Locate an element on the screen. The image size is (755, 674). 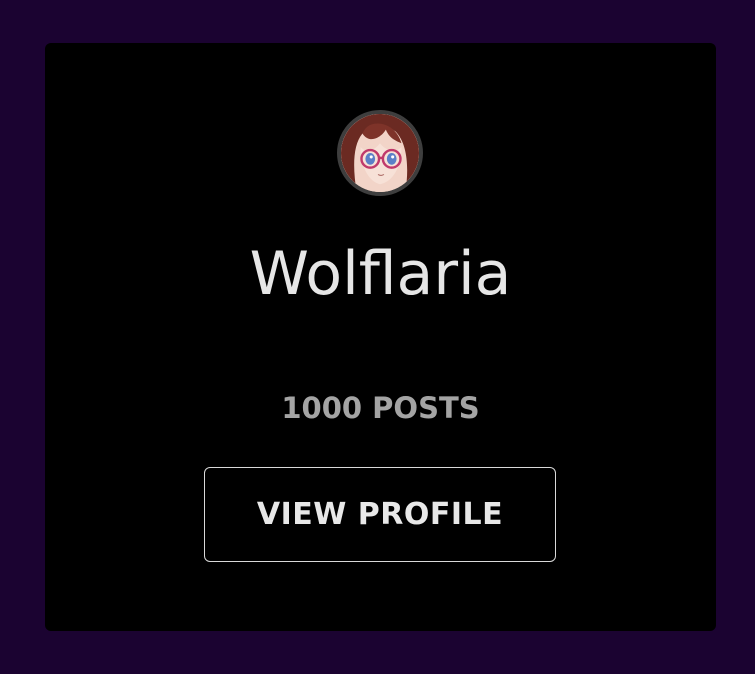
anime-girl-avatar-icon is located at coordinates (380, 153).